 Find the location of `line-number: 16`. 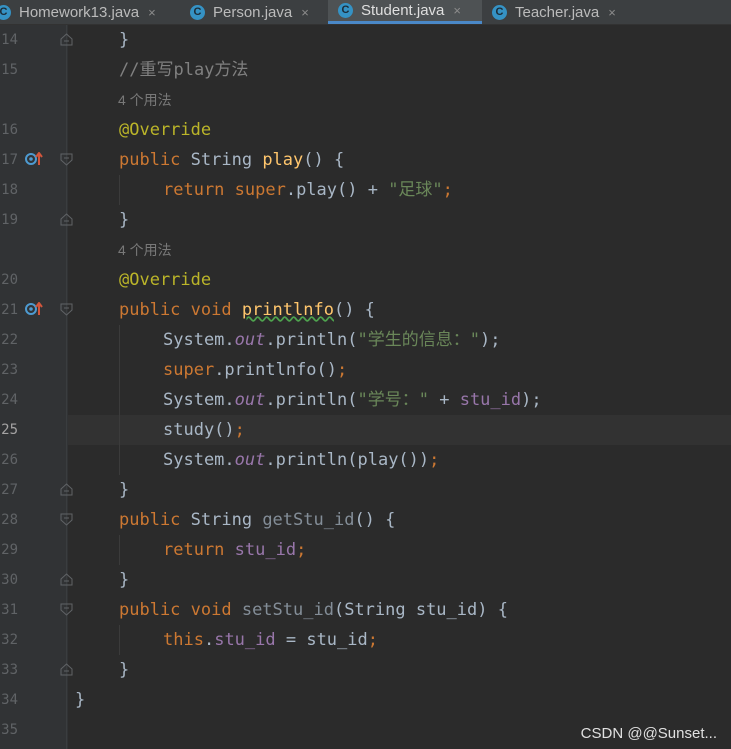

line-number: 16 is located at coordinates (9, 130).